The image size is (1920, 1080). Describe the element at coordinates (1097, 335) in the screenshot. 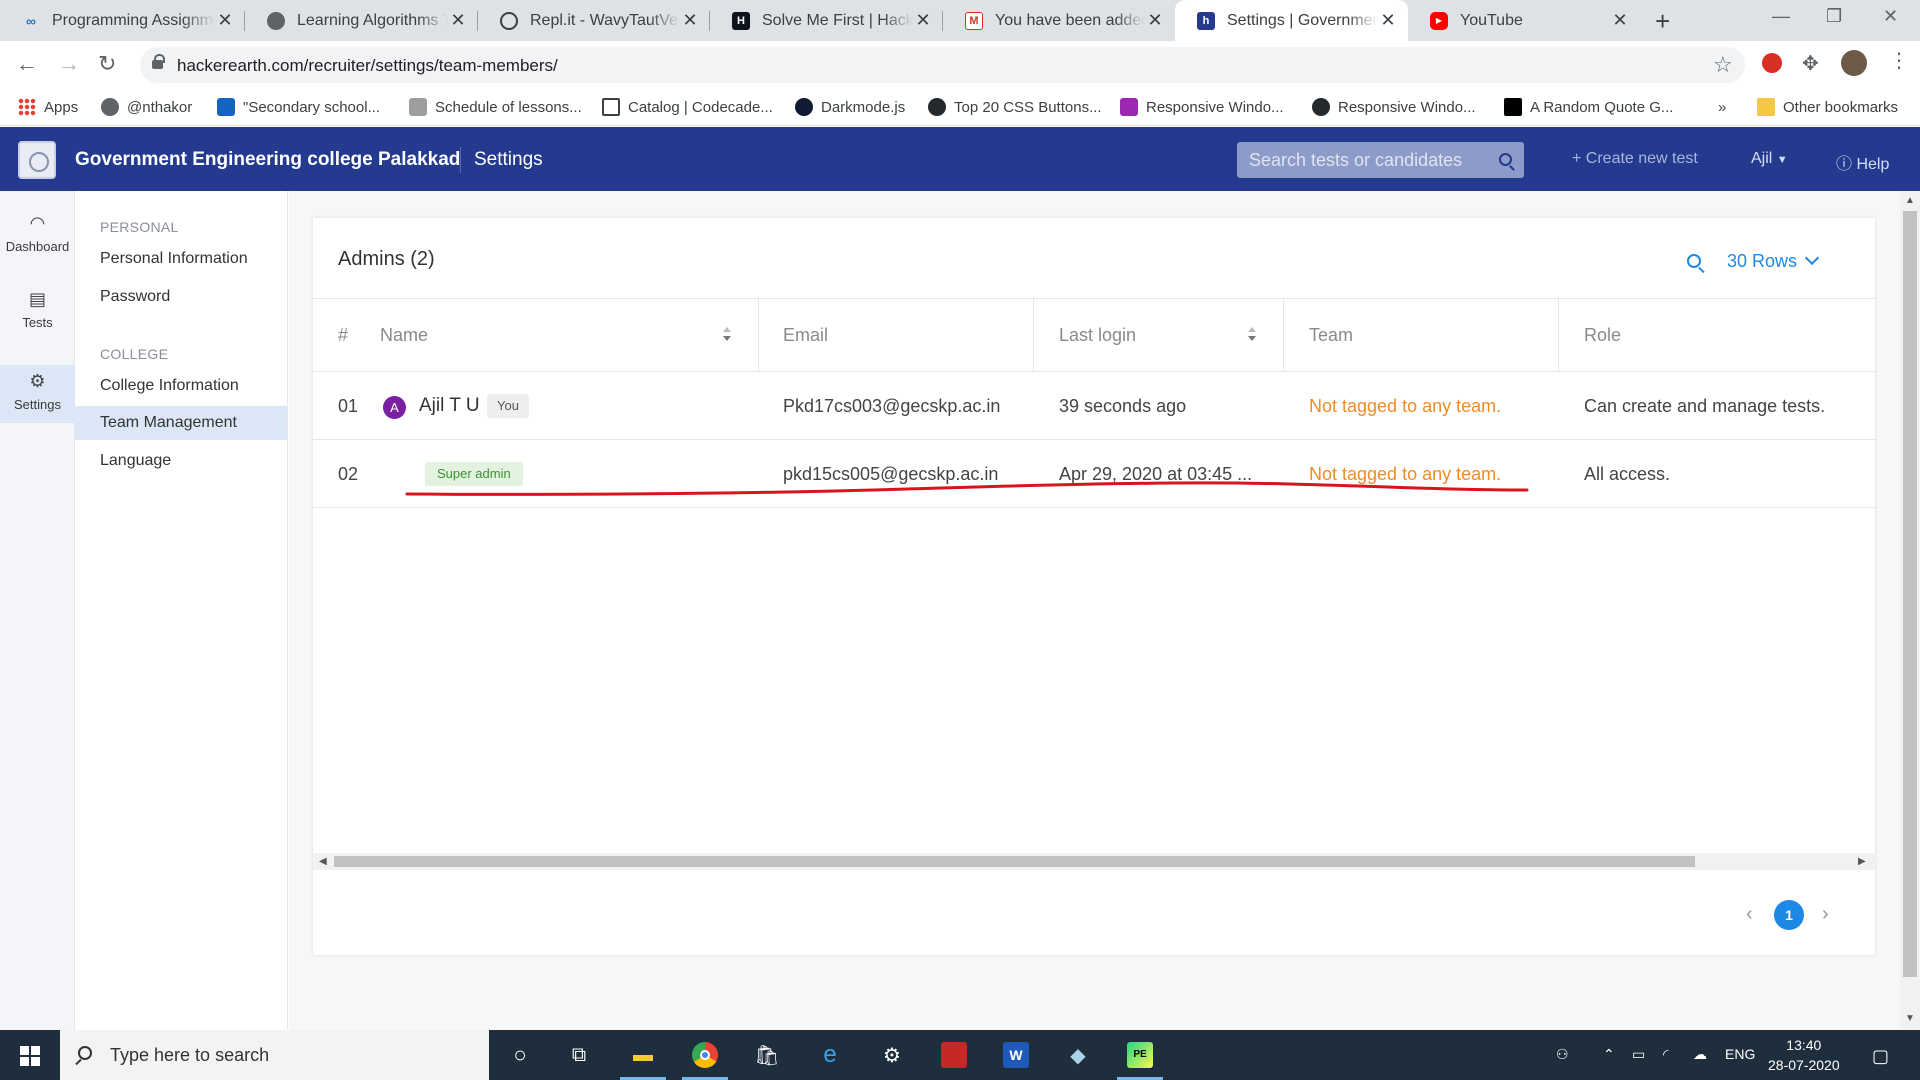

I see `column-header-last-login: Last login` at that location.